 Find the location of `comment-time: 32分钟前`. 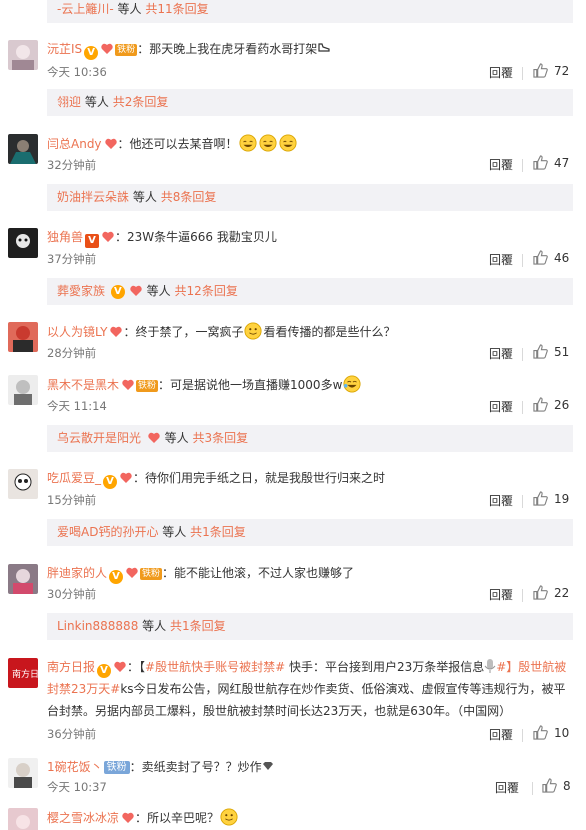

comment-time: 32分钟前 is located at coordinates (72, 165).